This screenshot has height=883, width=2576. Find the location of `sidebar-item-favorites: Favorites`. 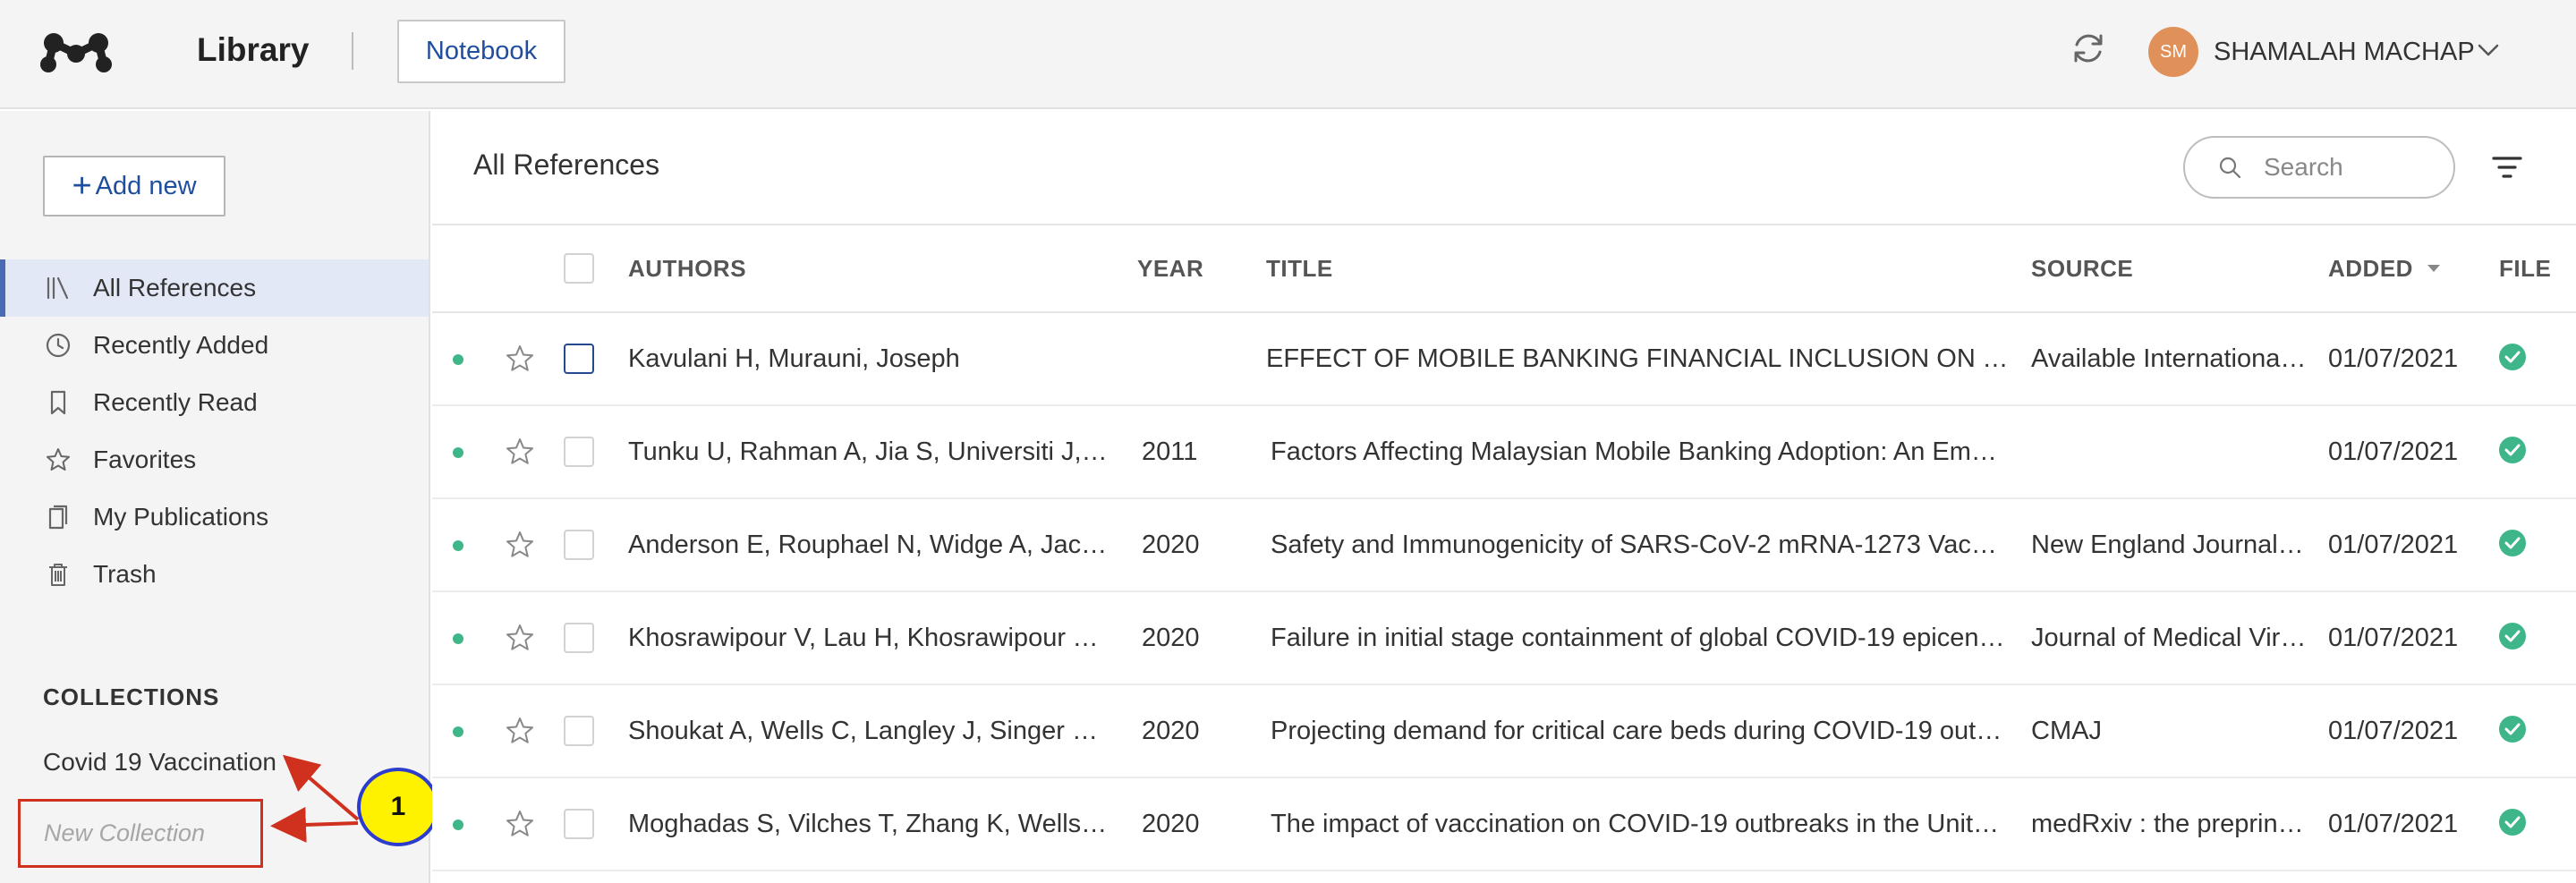

sidebar-item-favorites: Favorites is located at coordinates (214, 459).